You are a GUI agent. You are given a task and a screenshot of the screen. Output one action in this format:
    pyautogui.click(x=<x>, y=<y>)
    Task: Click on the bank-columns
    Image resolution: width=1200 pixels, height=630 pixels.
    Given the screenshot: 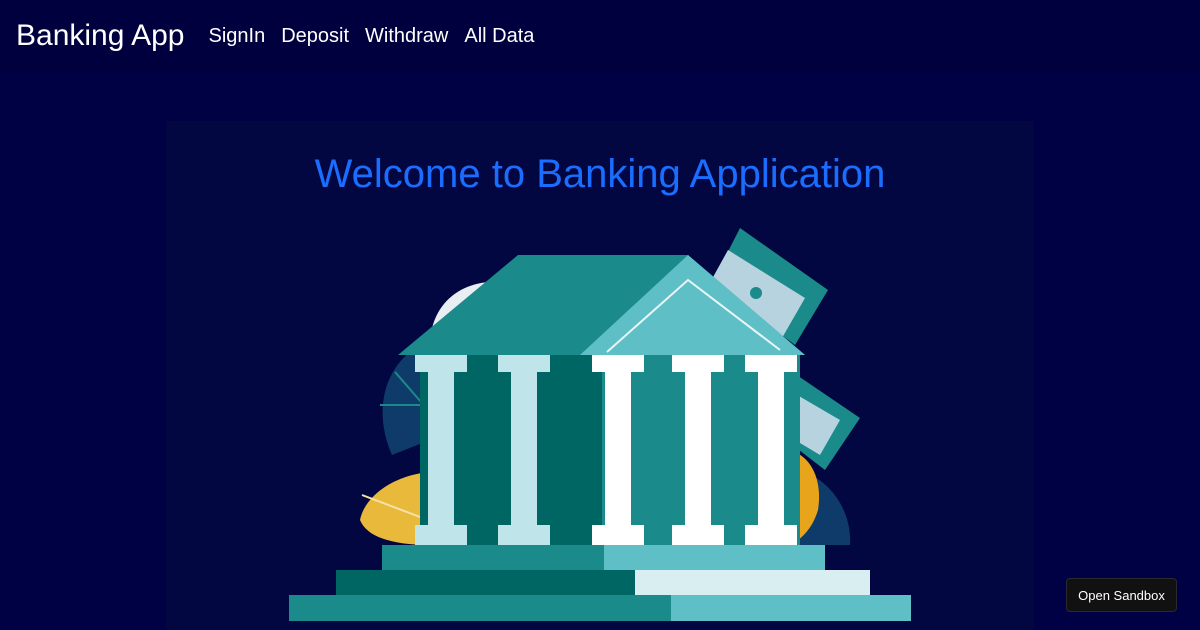 What is the action you would take?
    pyautogui.click(x=607, y=450)
    